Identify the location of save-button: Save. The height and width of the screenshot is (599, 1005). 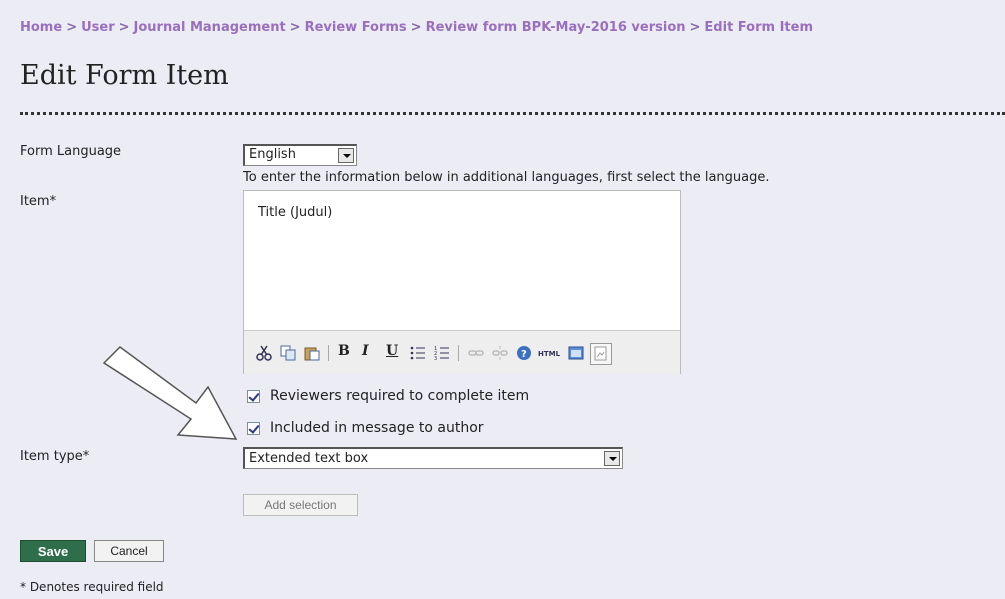
(53, 551).